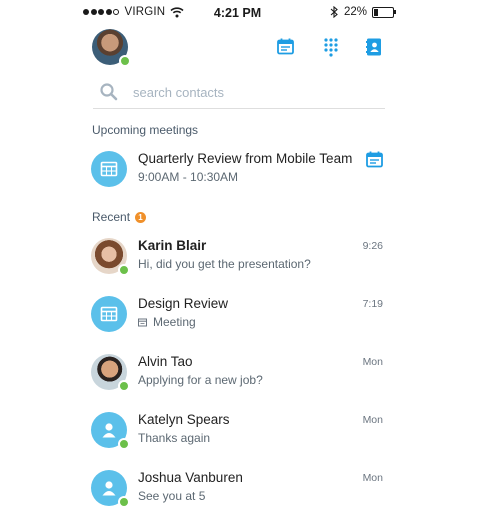 Image resolution: width=489 pixels, height=521 pixels. I want to click on search-input, so click(255, 92).